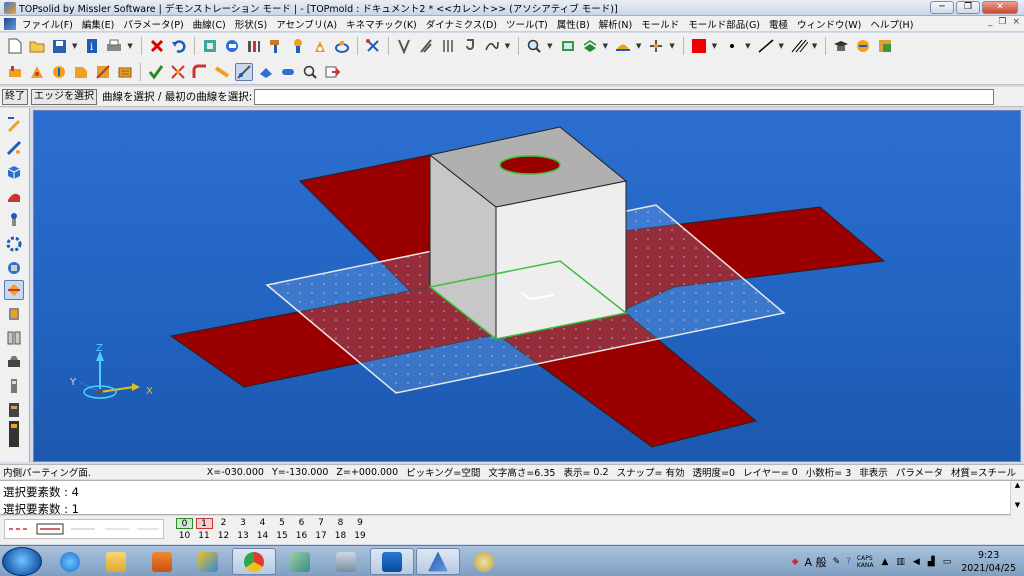  Describe the element at coordinates (157, 46) in the screenshot. I see `cancel-red-x-icon` at that location.